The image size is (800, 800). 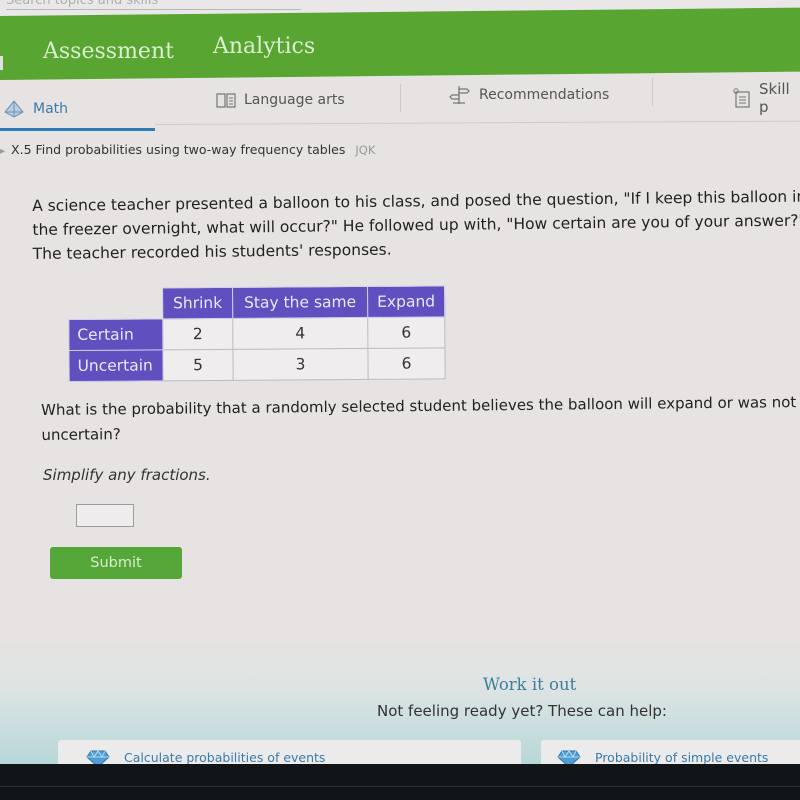 What do you see at coordinates (300, 302) in the screenshot?
I see `column-header: Stay the same` at bounding box center [300, 302].